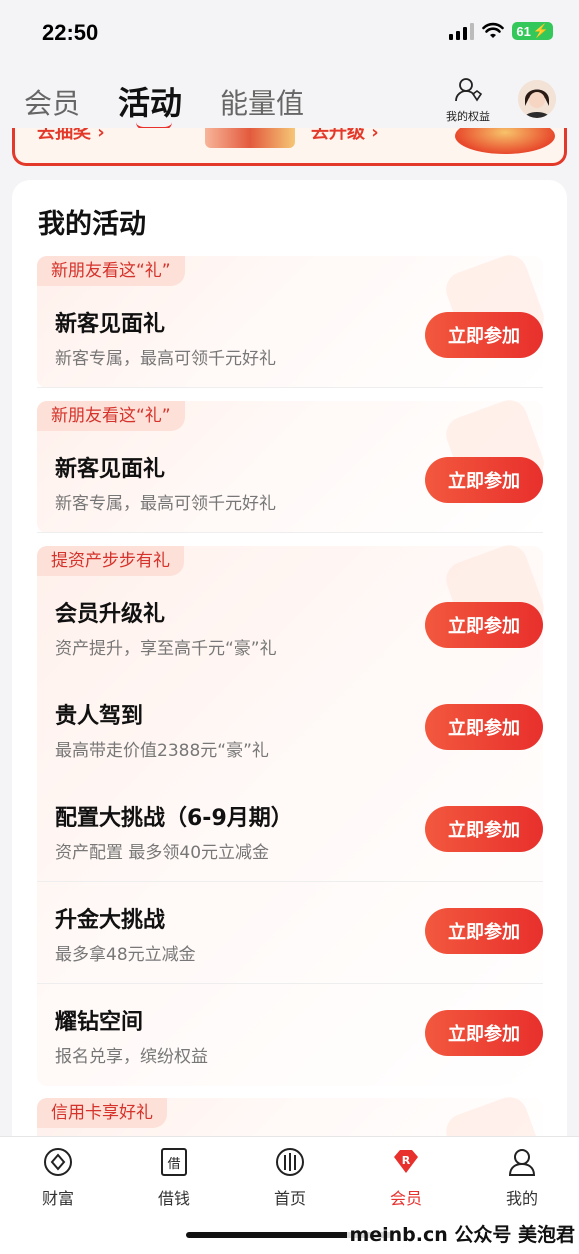 The height and width of the screenshot is (1254, 579). Describe the element at coordinates (57, 1198) in the screenshot. I see `nav-label: 财富` at that location.